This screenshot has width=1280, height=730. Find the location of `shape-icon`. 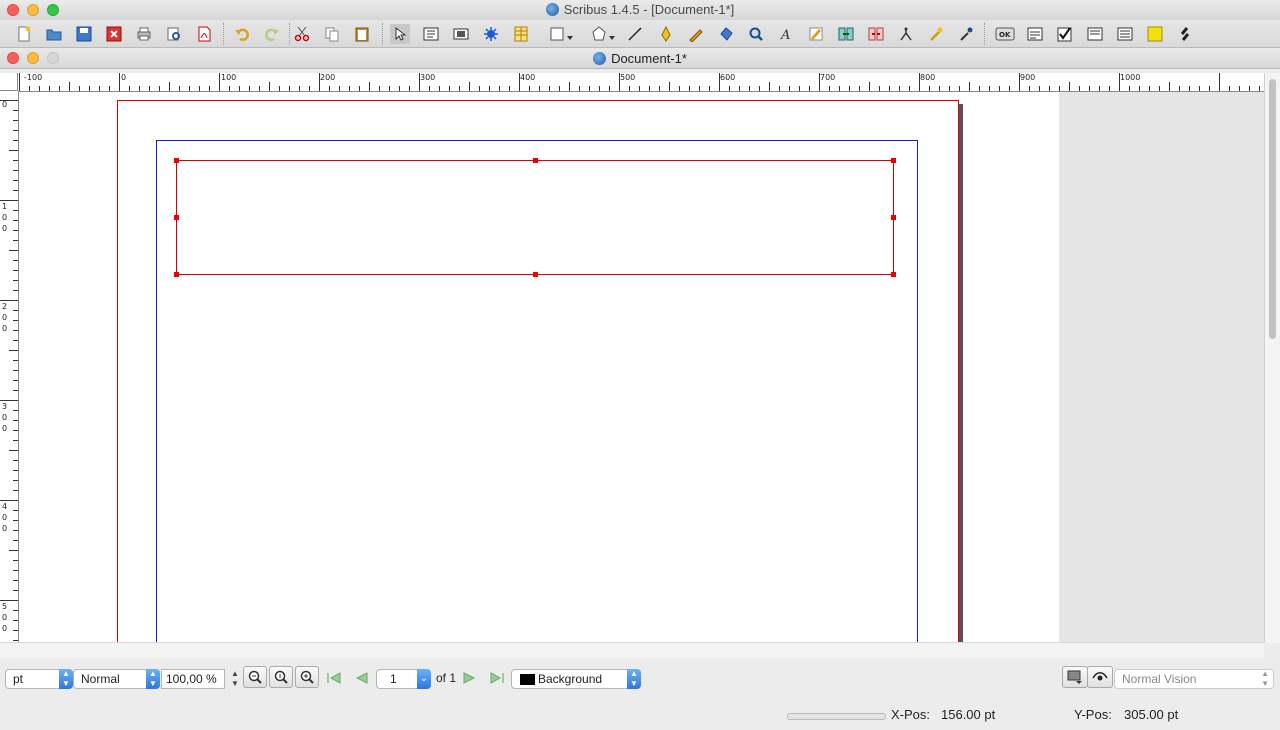

shape-icon is located at coordinates (562, 34).